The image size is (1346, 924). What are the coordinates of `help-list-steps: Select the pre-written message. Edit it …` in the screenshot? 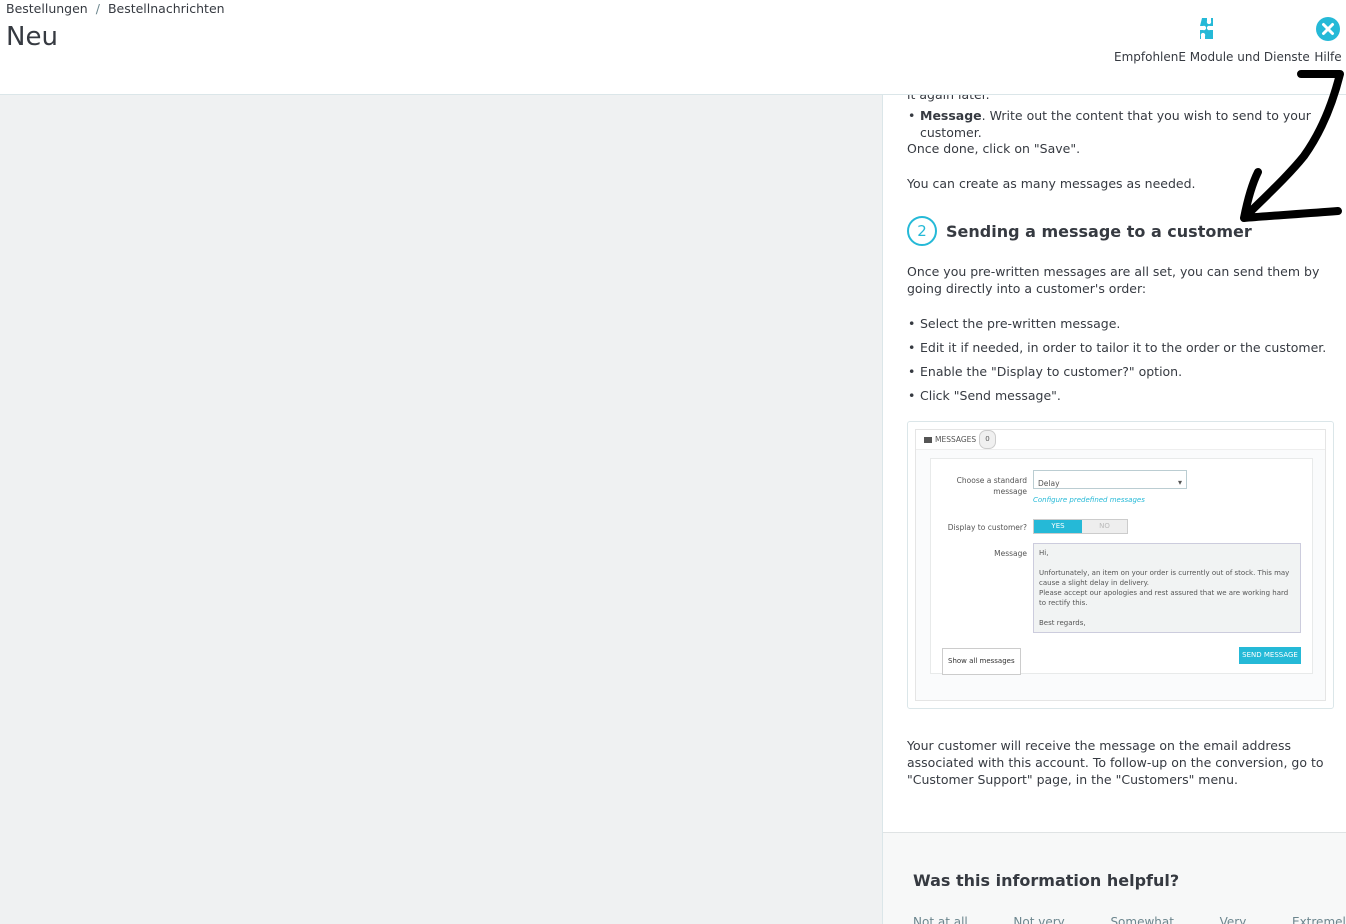 It's located at (1116, 363).